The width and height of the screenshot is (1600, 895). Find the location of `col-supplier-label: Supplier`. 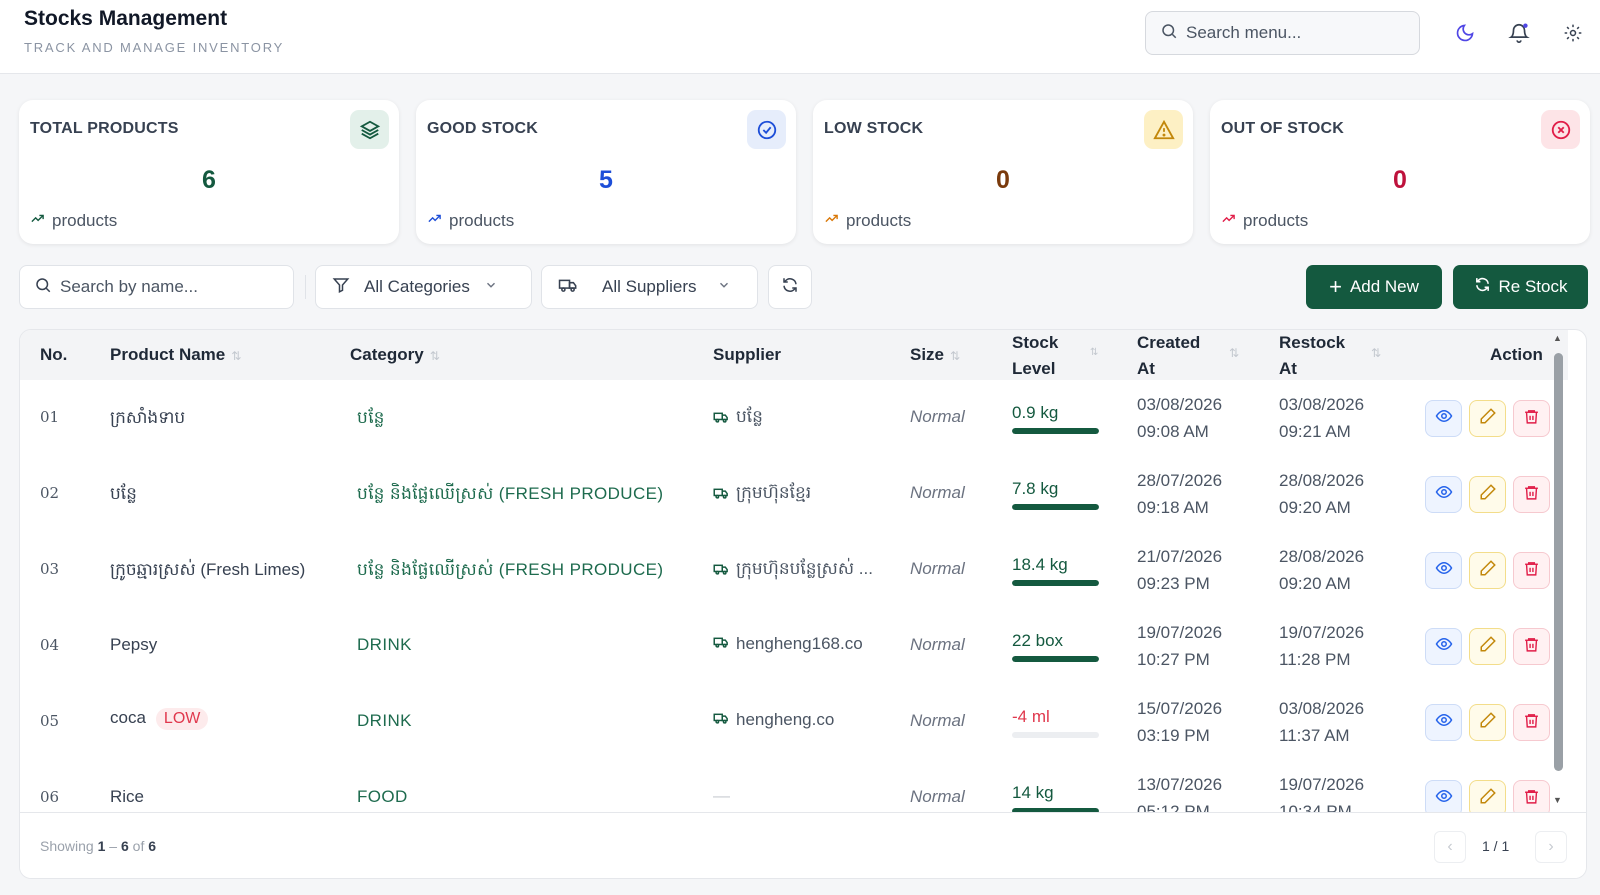

col-supplier-label: Supplier is located at coordinates (747, 354).